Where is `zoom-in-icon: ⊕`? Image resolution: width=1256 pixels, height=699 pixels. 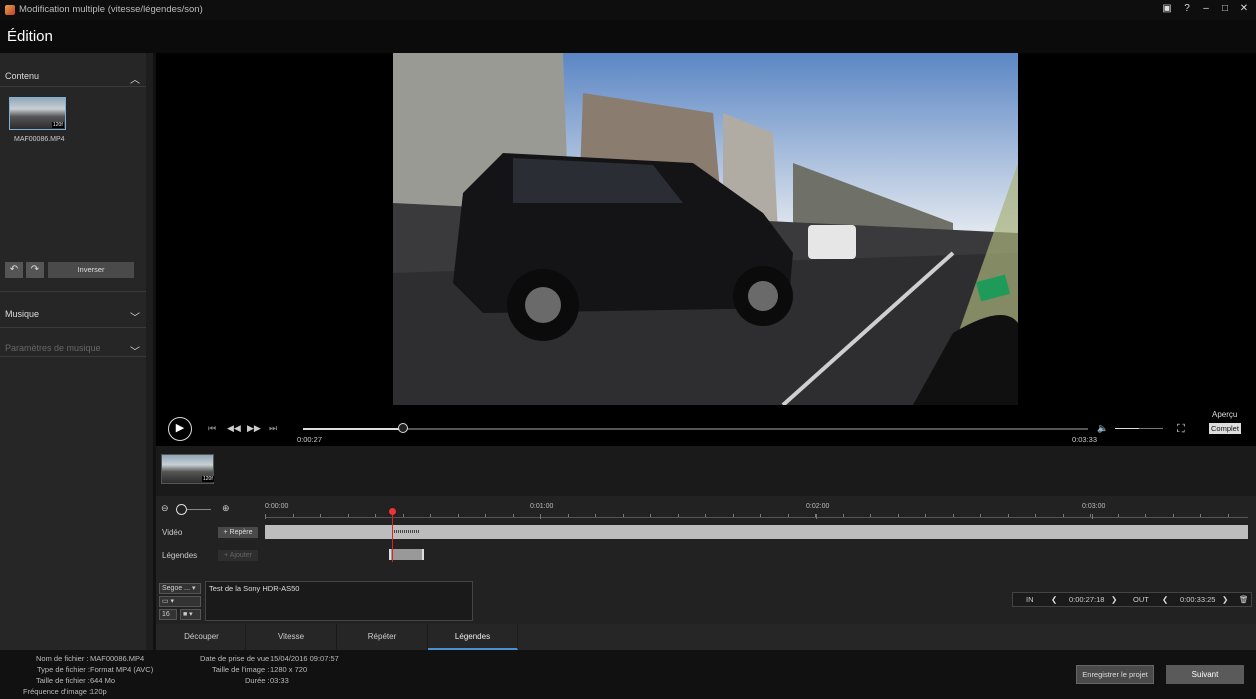 zoom-in-icon: ⊕ is located at coordinates (226, 508).